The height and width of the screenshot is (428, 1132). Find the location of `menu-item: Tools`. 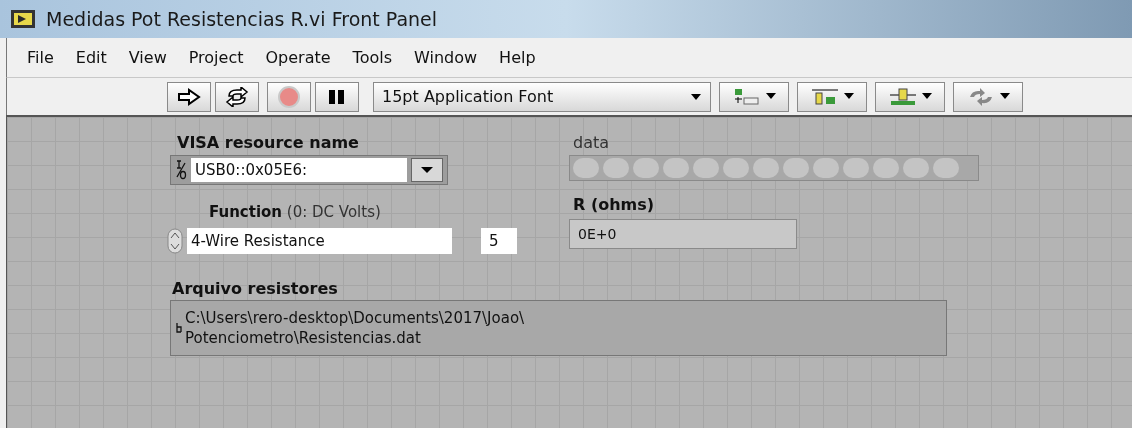

menu-item: Tools is located at coordinates (372, 57).